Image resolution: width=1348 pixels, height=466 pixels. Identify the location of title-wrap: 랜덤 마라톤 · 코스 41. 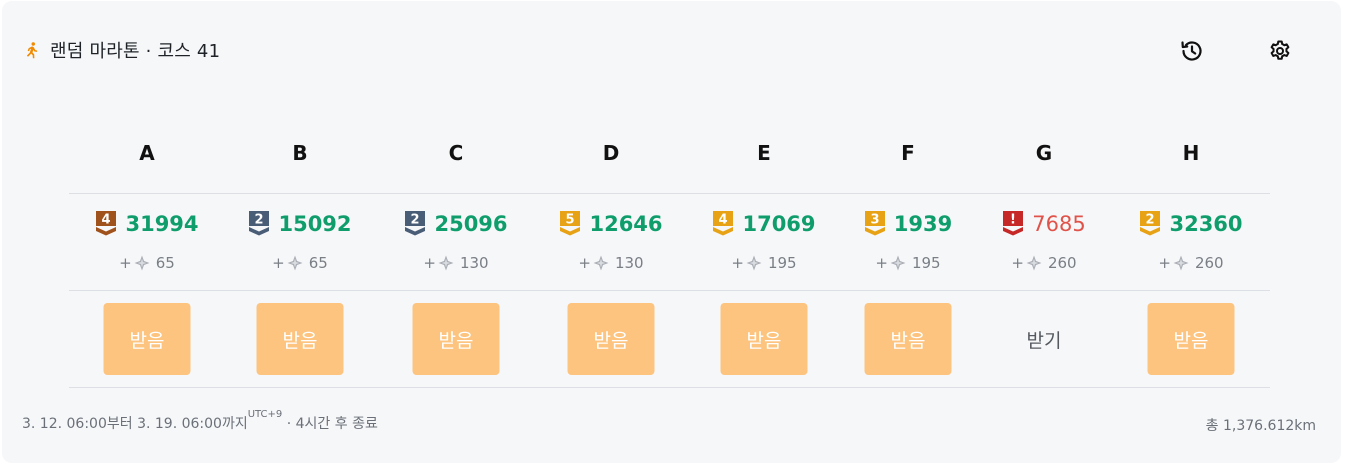
(121, 50).